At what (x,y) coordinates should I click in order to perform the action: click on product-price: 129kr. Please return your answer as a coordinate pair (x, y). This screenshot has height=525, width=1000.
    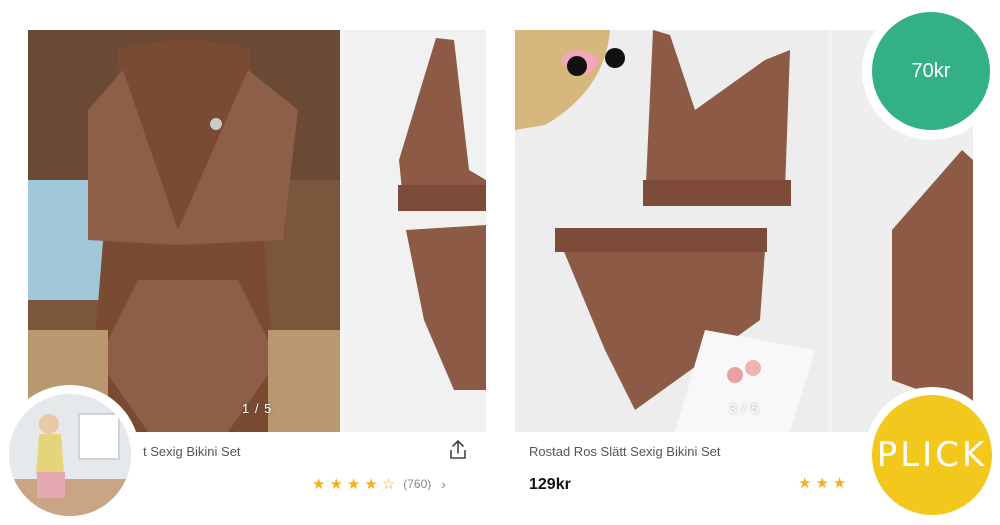
    Looking at the image, I should click on (550, 484).